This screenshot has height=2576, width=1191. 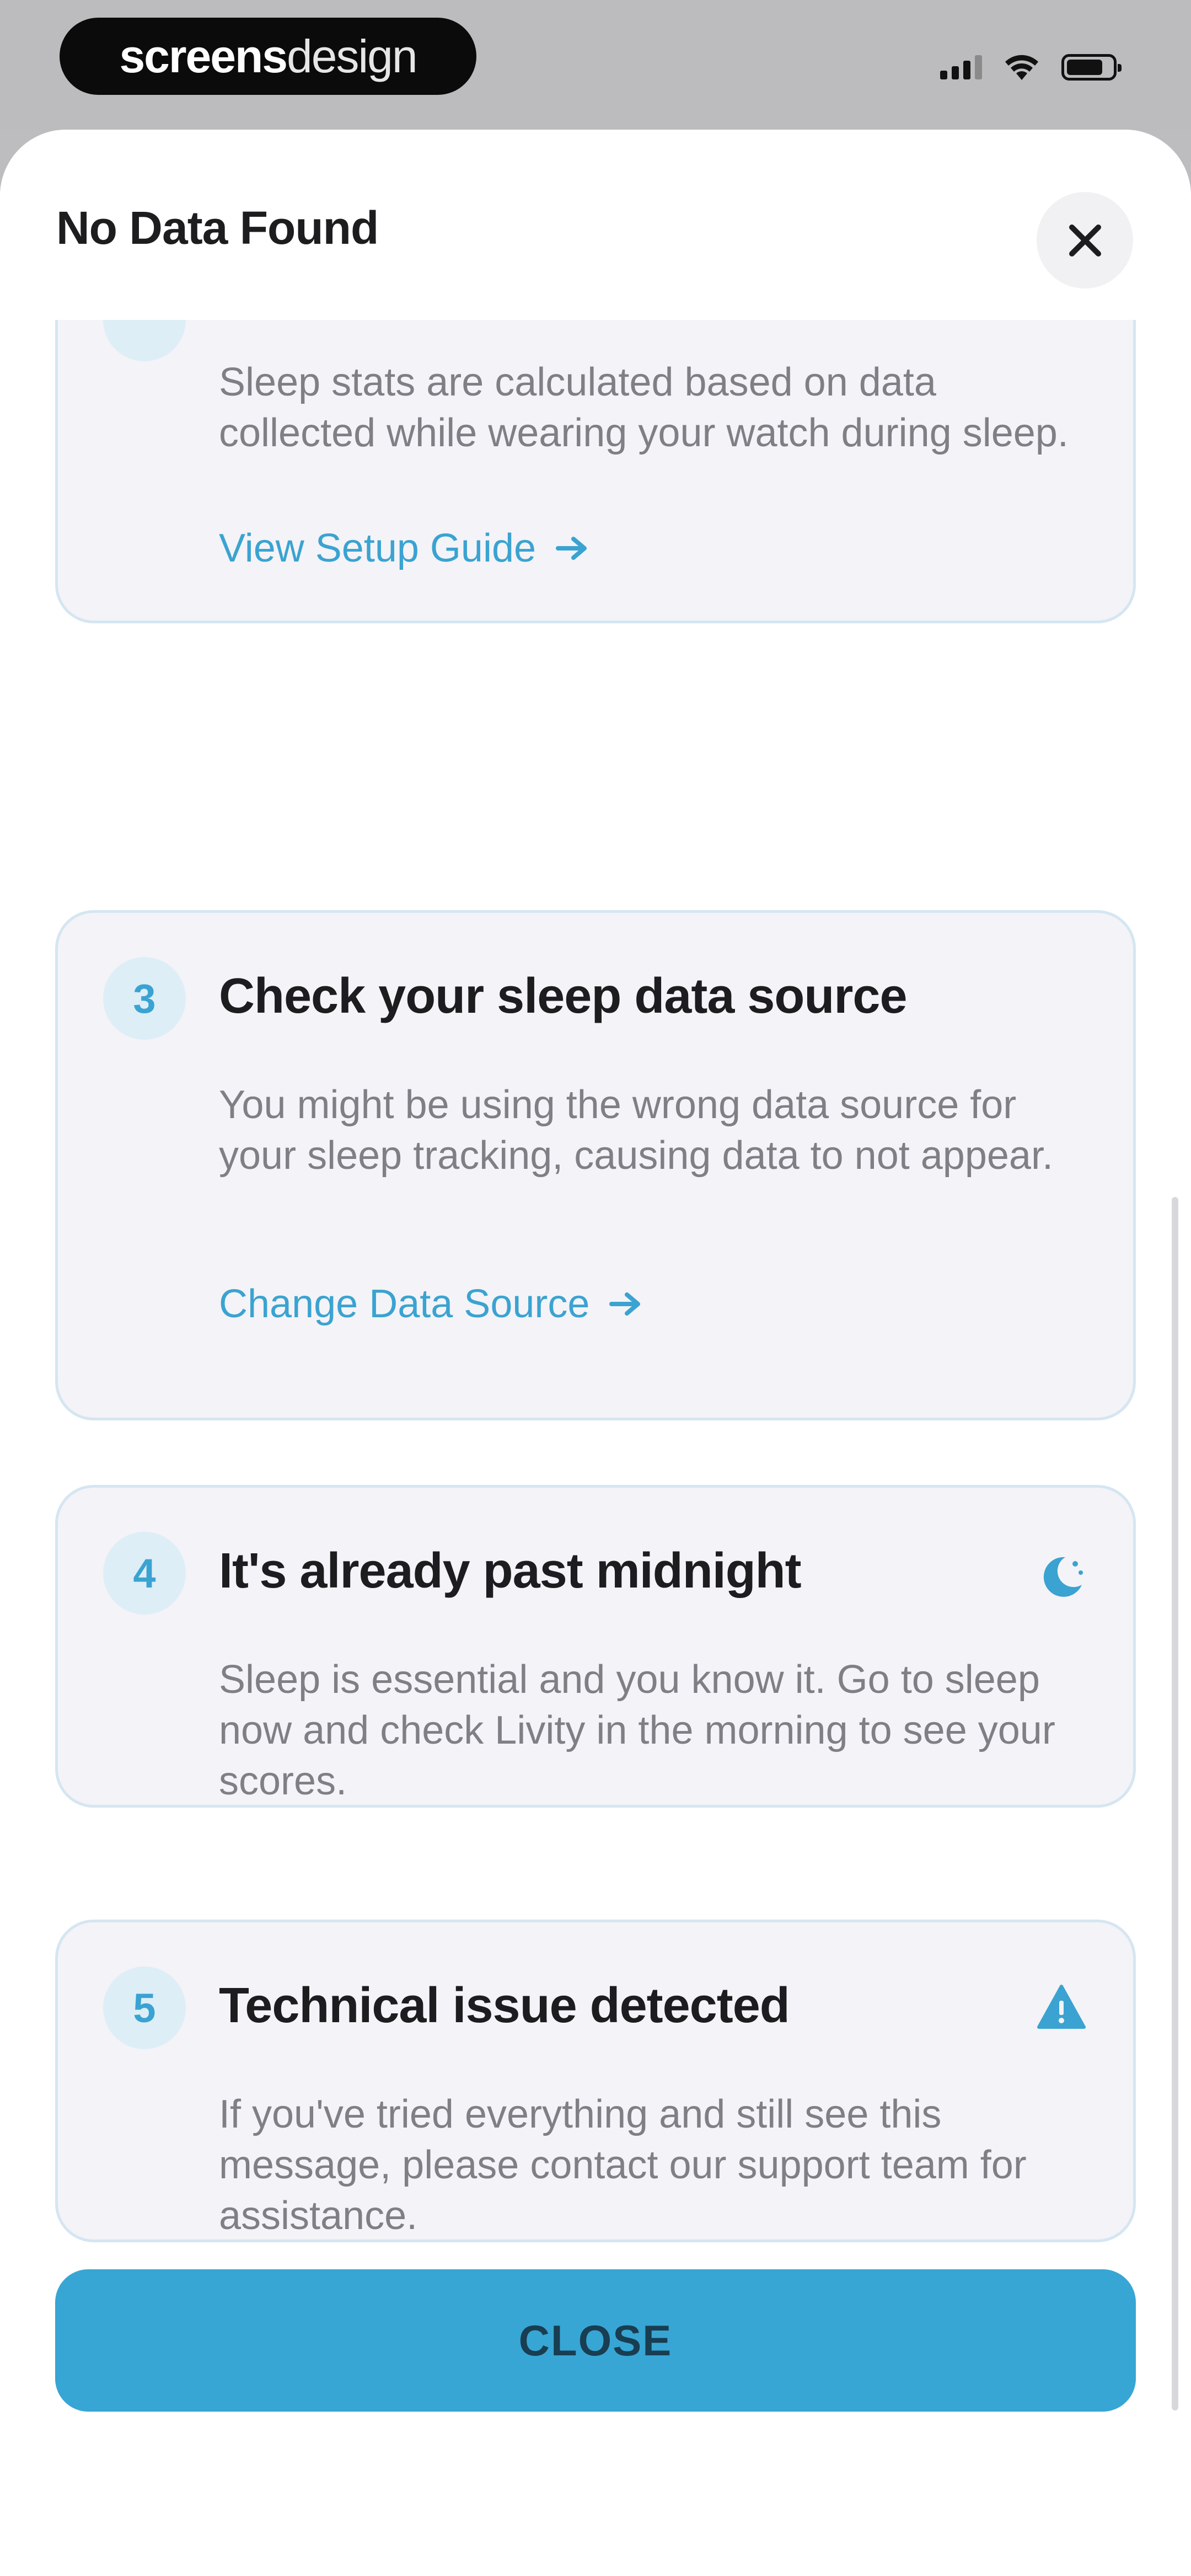 What do you see at coordinates (595, 2340) in the screenshot?
I see `close-button: CLOSE` at bounding box center [595, 2340].